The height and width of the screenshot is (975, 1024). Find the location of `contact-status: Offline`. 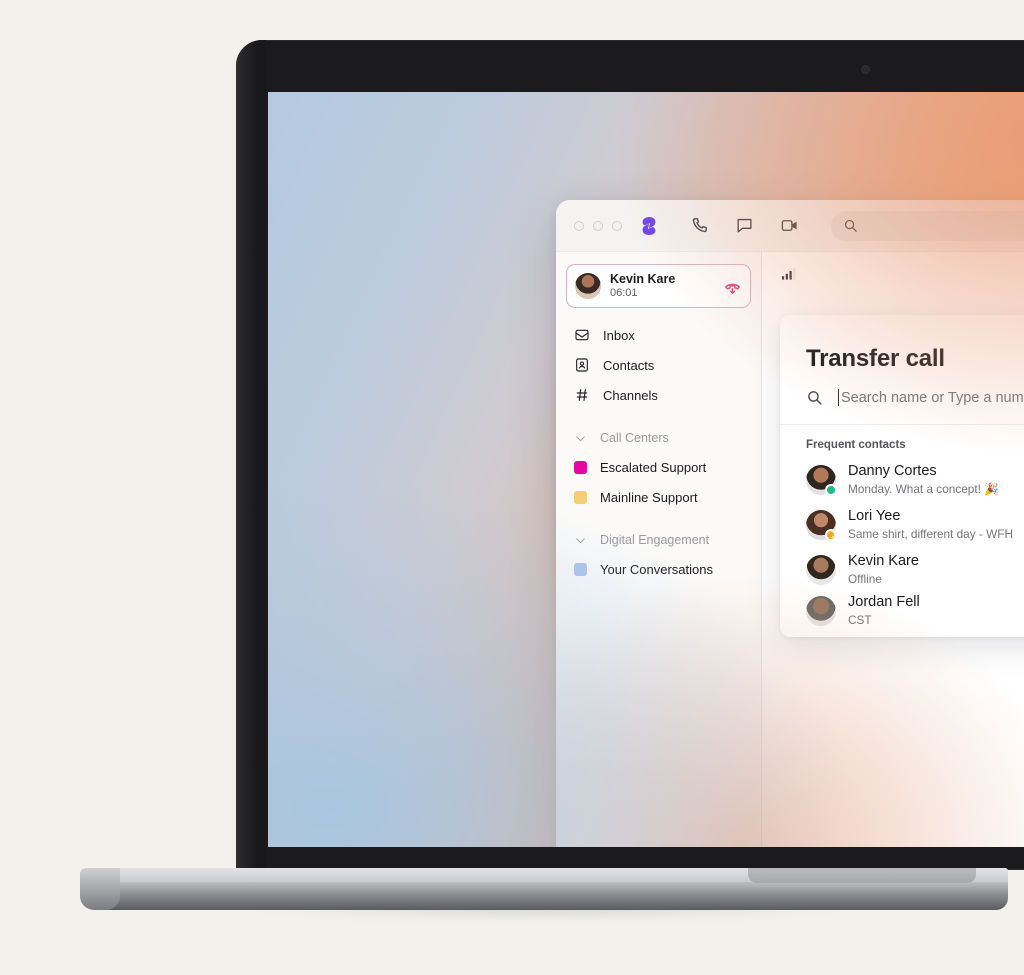

contact-status: Offline is located at coordinates (865, 578).